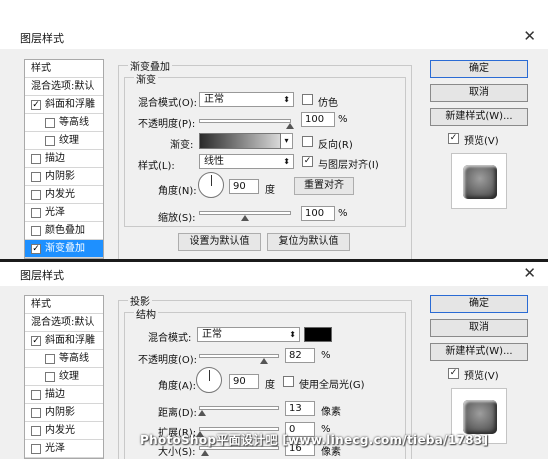 The width and height of the screenshot is (548, 459). Describe the element at coordinates (348, 165) in the screenshot. I see `align-with-layer-label: 与图层对齐(I)` at that location.